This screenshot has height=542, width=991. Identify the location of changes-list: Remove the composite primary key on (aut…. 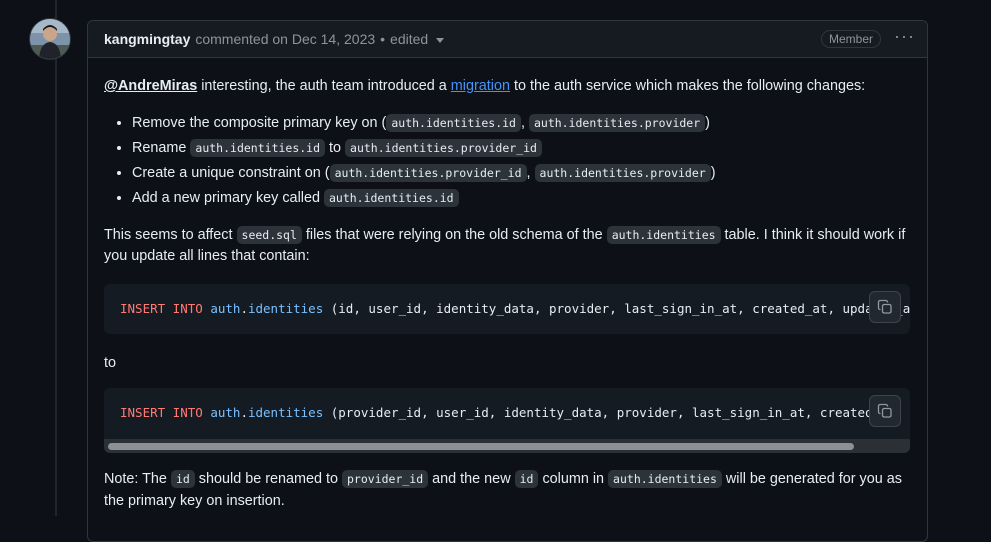
(410, 161).